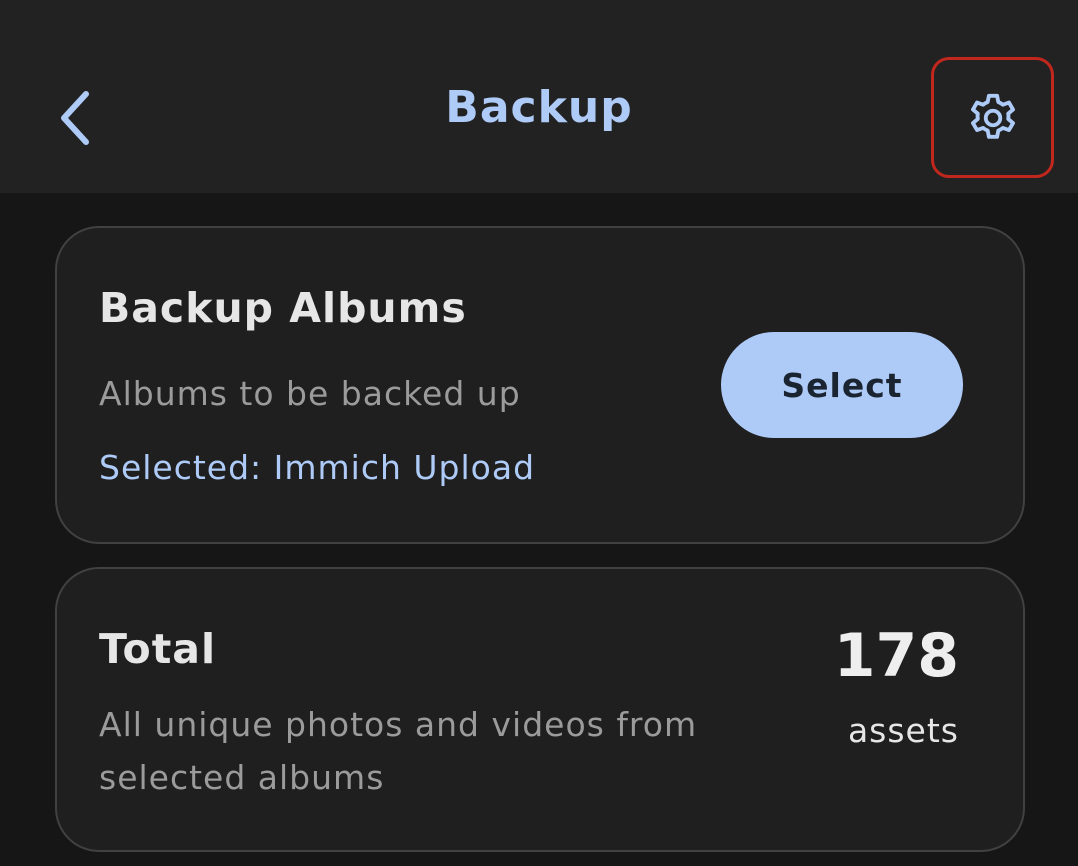  I want to click on card-title: Backup Albums, so click(283, 308).